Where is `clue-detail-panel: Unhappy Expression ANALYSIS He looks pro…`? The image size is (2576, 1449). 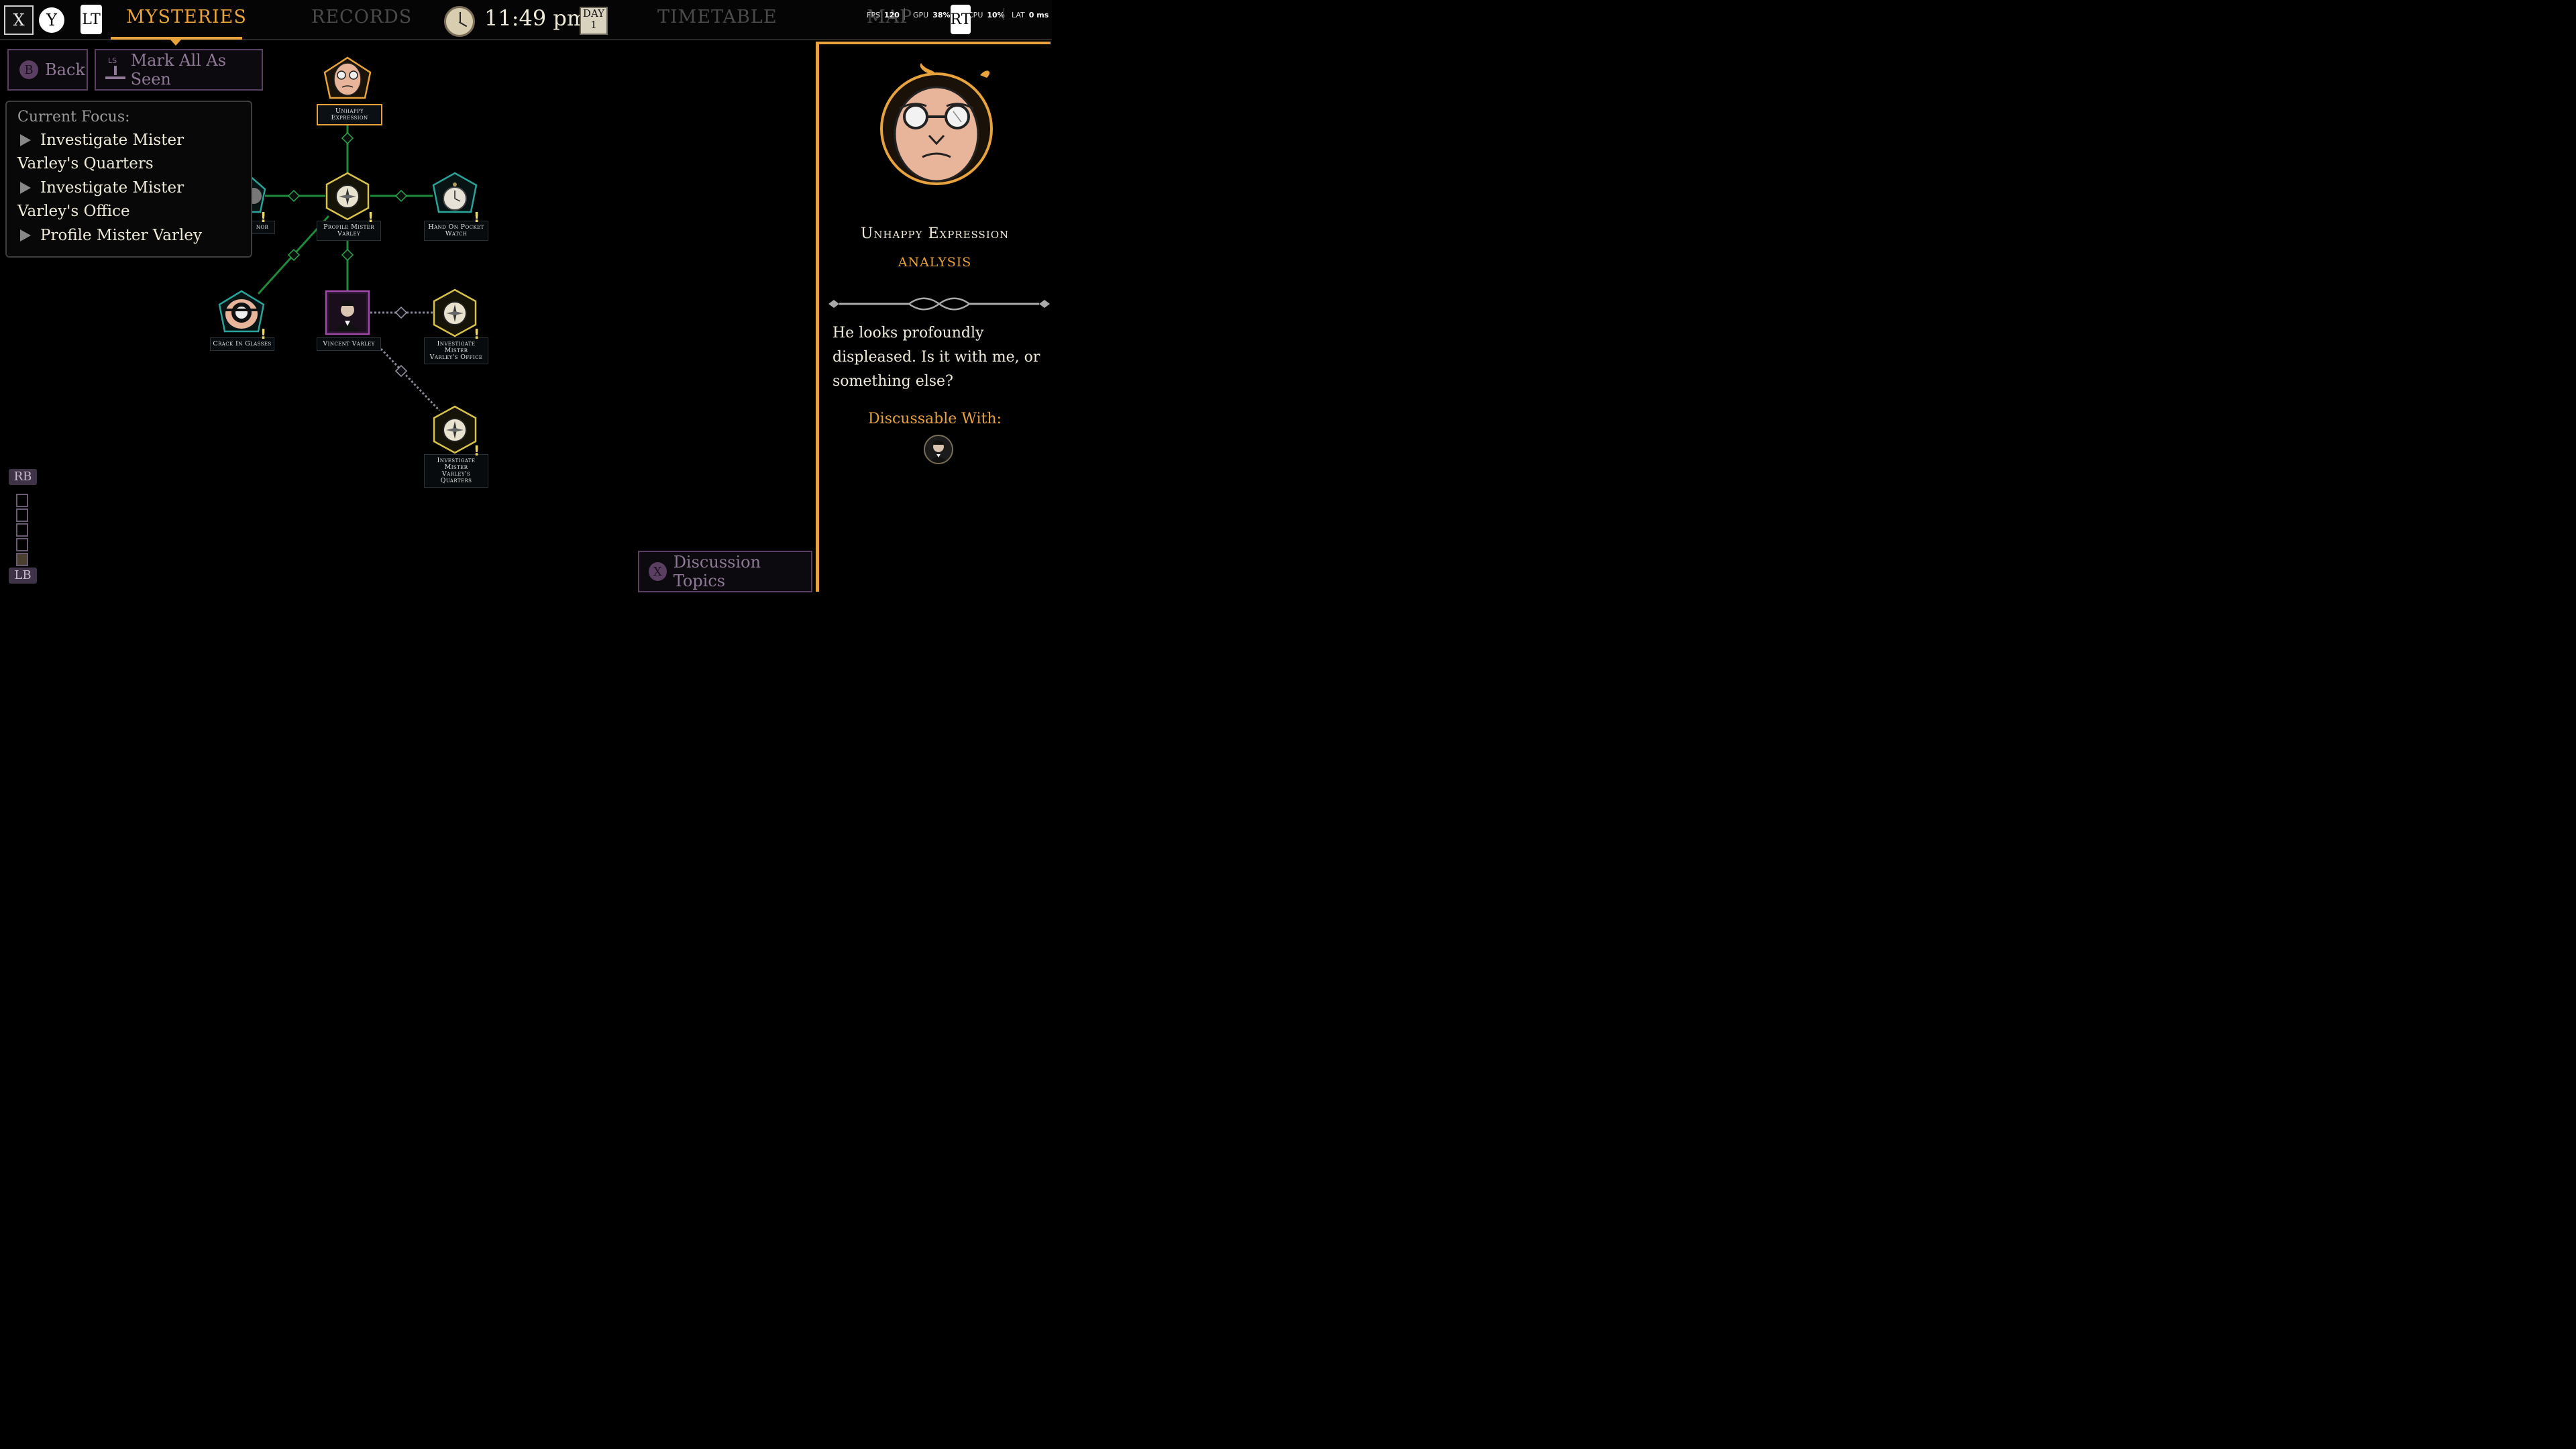
clue-detail-panel: Unhappy Expression ANALYSIS He looks pro… is located at coordinates (933, 317).